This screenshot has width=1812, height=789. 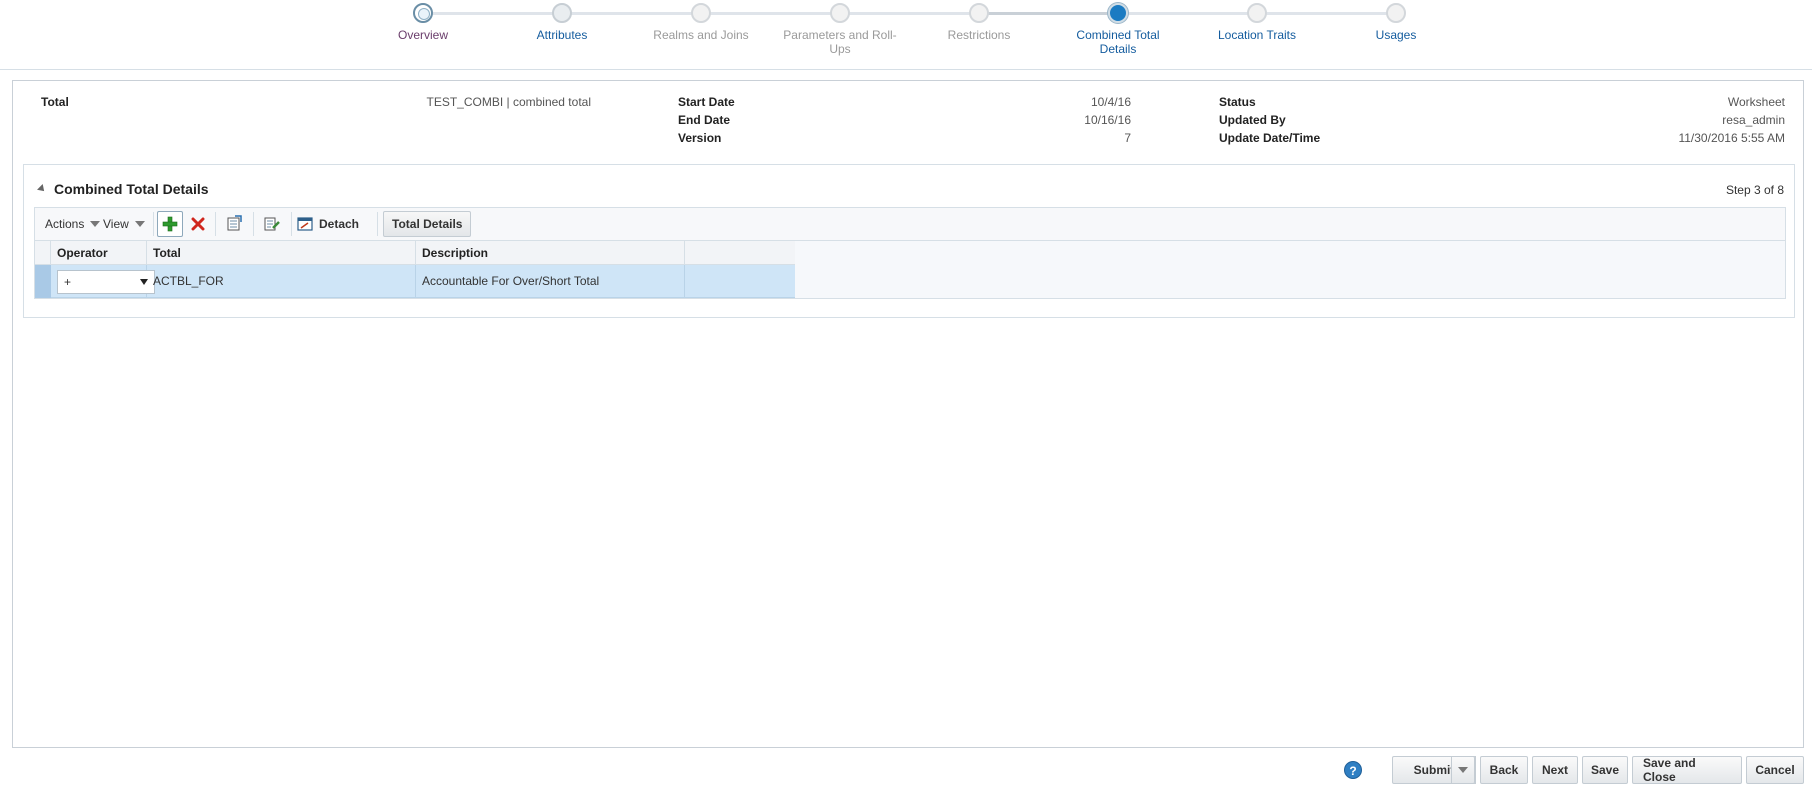 I want to click on cell-operator: +, so click(x=103, y=281).